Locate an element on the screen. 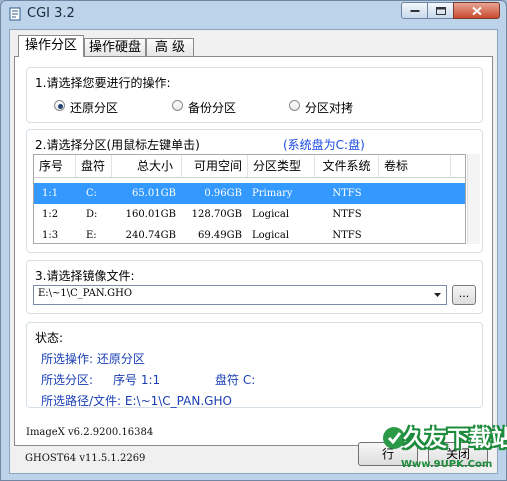 The image size is (507, 481). watermark-title: 久友下载站 is located at coordinates (455, 439).